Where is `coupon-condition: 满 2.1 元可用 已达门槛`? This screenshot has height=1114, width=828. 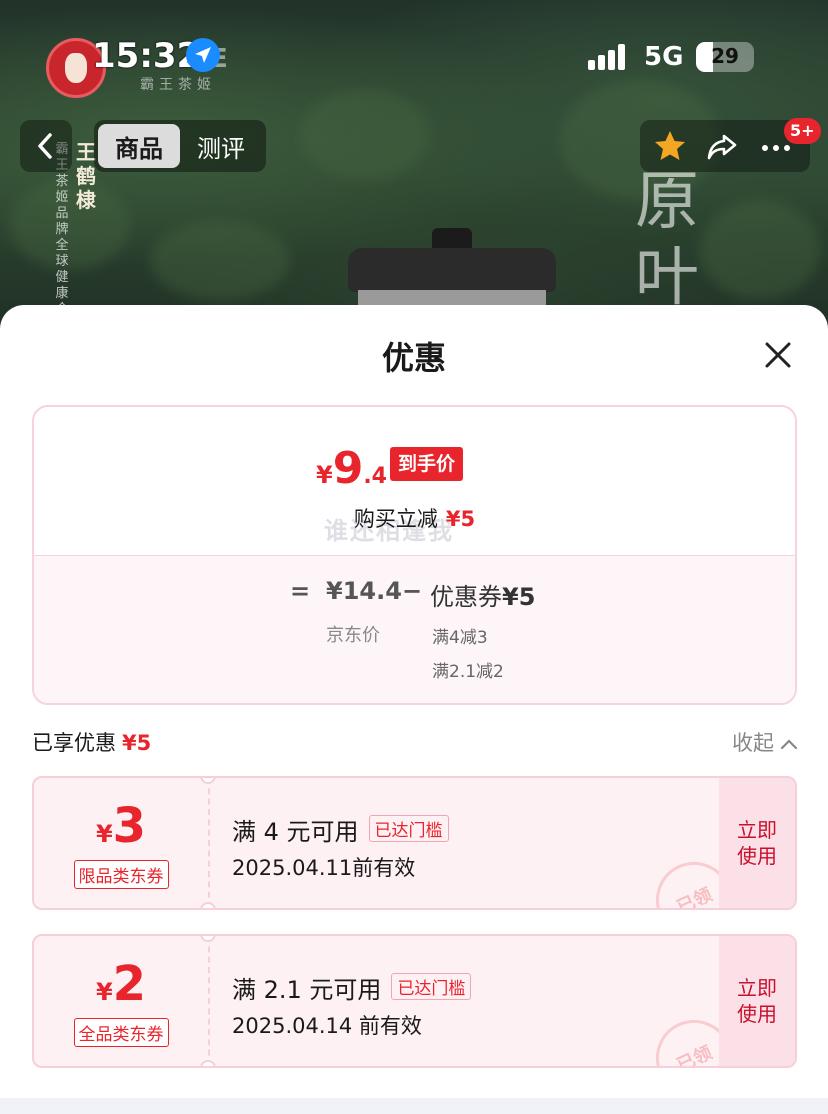 coupon-condition: 满 2.1 元可用 已达门槛 is located at coordinates (352, 987).